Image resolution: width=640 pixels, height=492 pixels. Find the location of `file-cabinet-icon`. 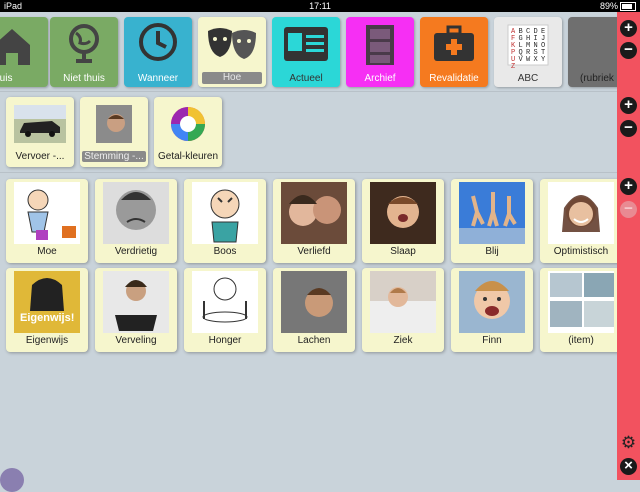

file-cabinet-icon is located at coordinates (380, 45).